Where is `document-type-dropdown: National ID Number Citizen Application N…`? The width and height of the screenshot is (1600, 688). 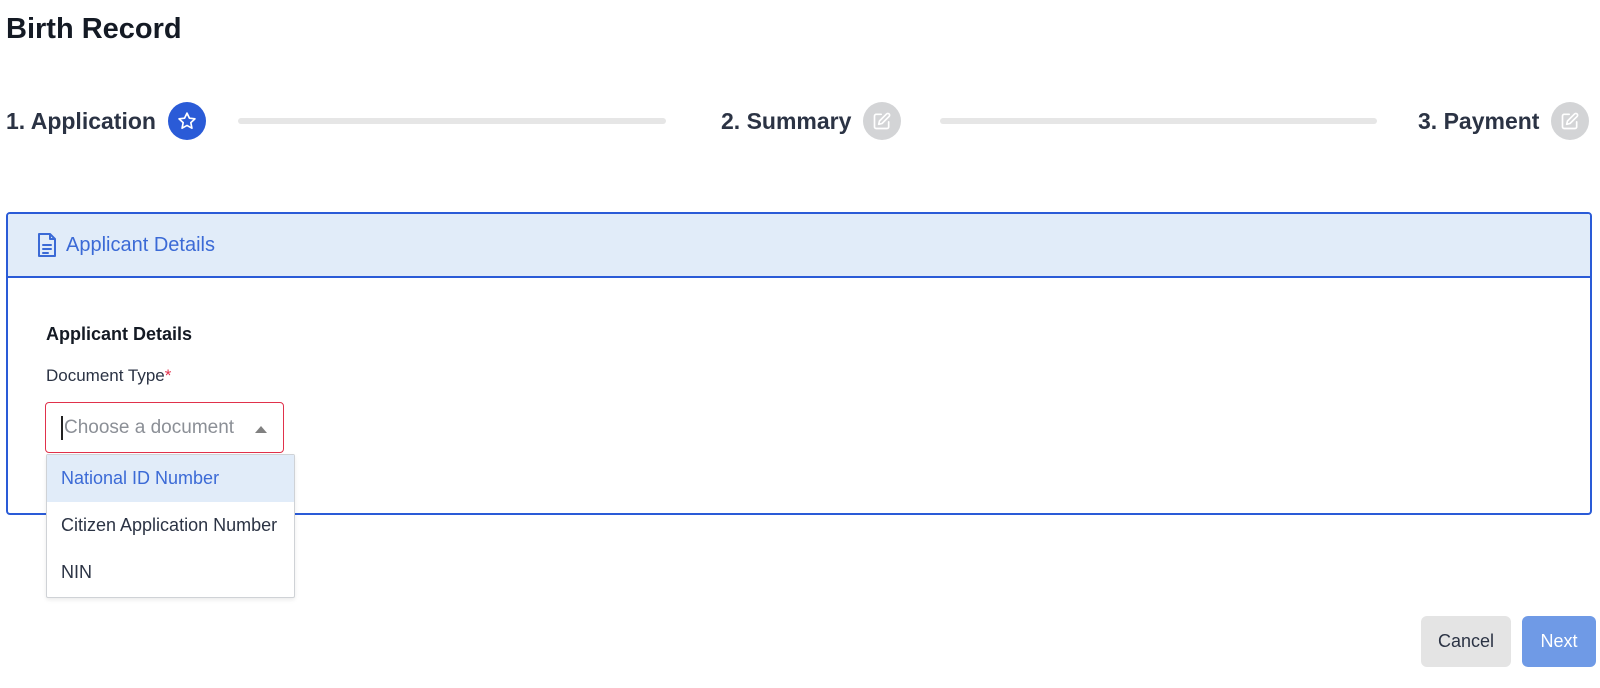 document-type-dropdown: National ID Number Citizen Application N… is located at coordinates (170, 526).